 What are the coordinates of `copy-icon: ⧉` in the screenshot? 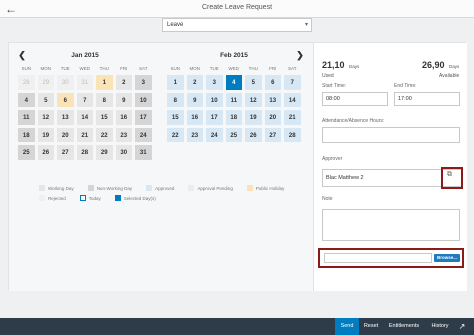 It's located at (449, 175).